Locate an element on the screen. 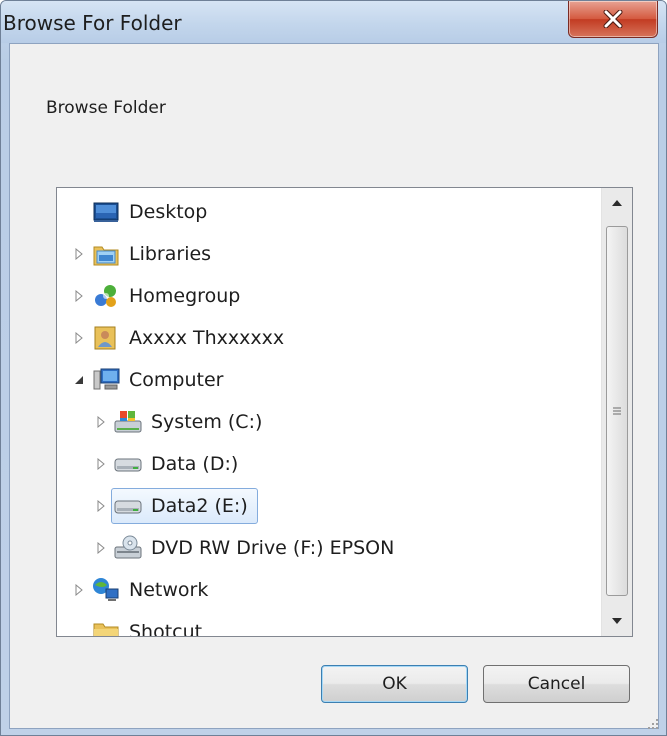 Image resolution: width=667 pixels, height=736 pixels. network-icon is located at coordinates (106, 590).